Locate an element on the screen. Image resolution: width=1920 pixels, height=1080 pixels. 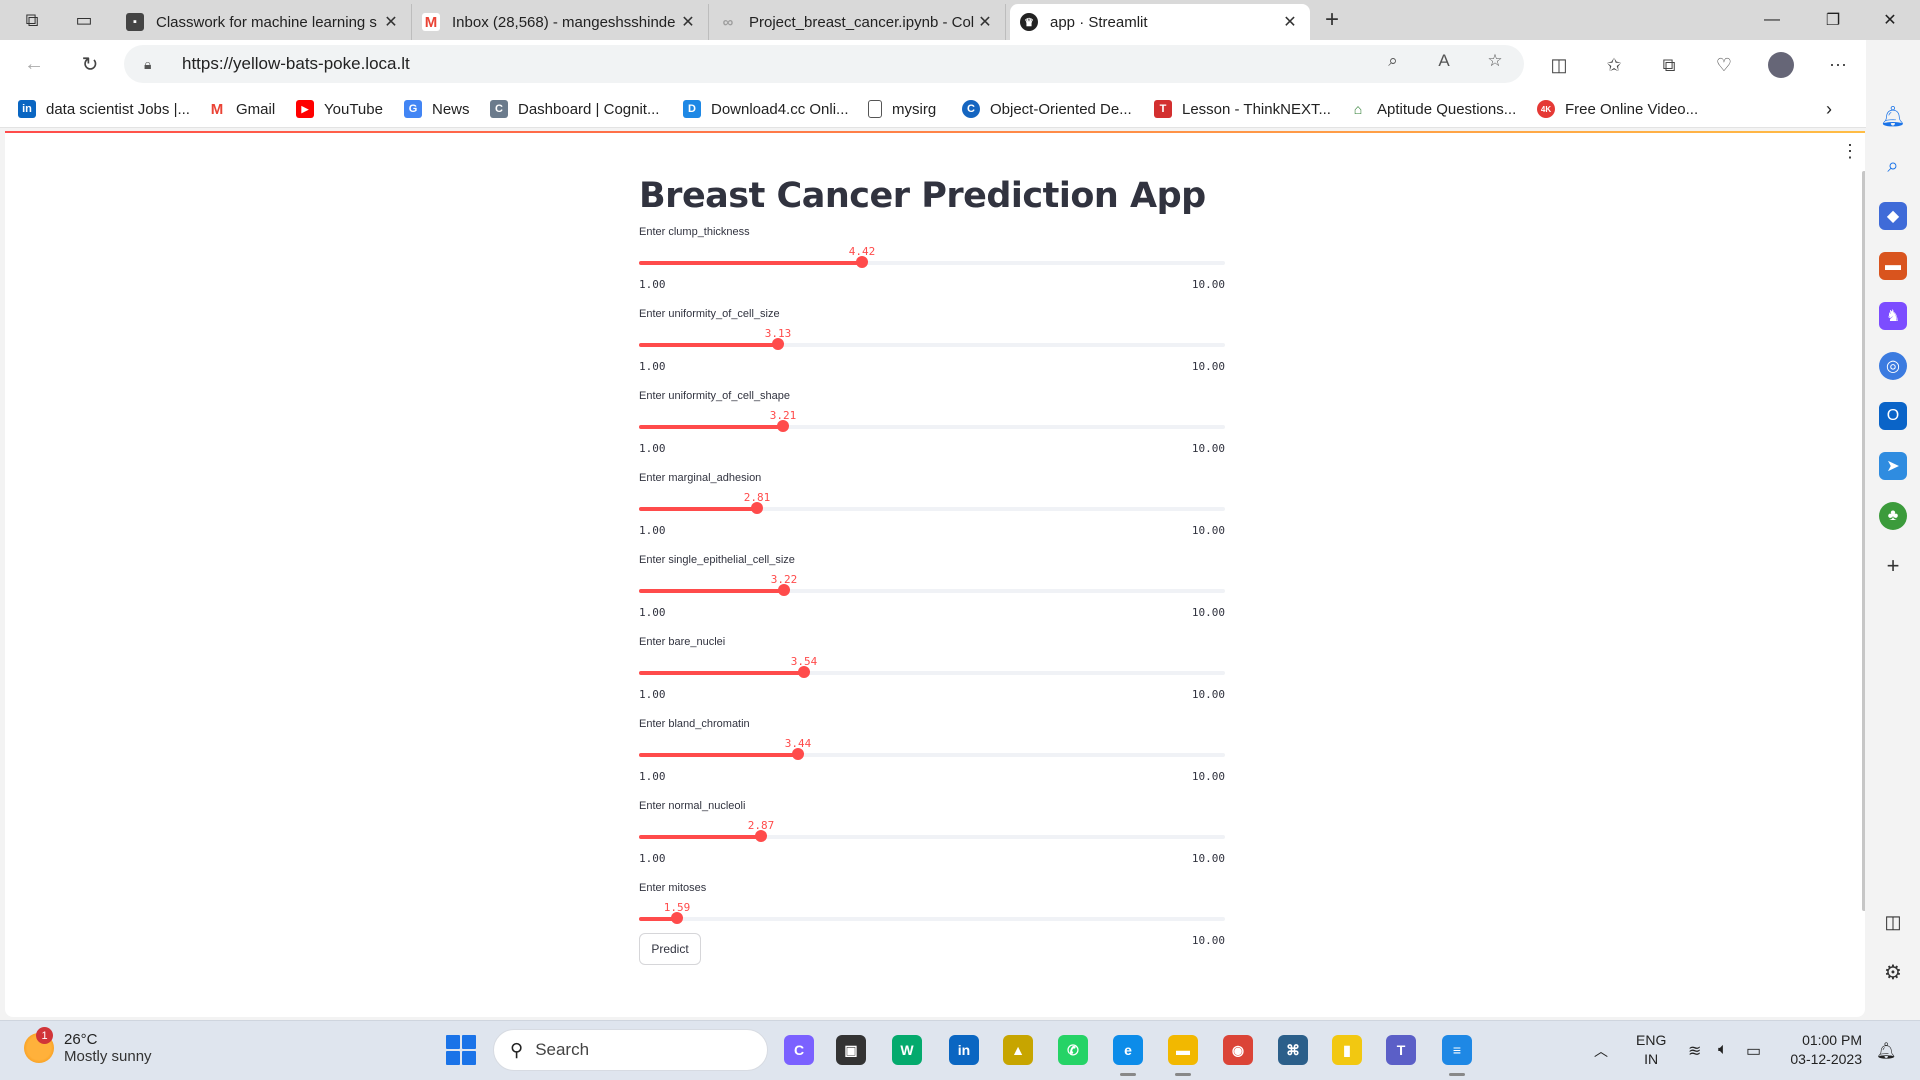
restore-icon: ❐ is located at coordinates (1833, 20).